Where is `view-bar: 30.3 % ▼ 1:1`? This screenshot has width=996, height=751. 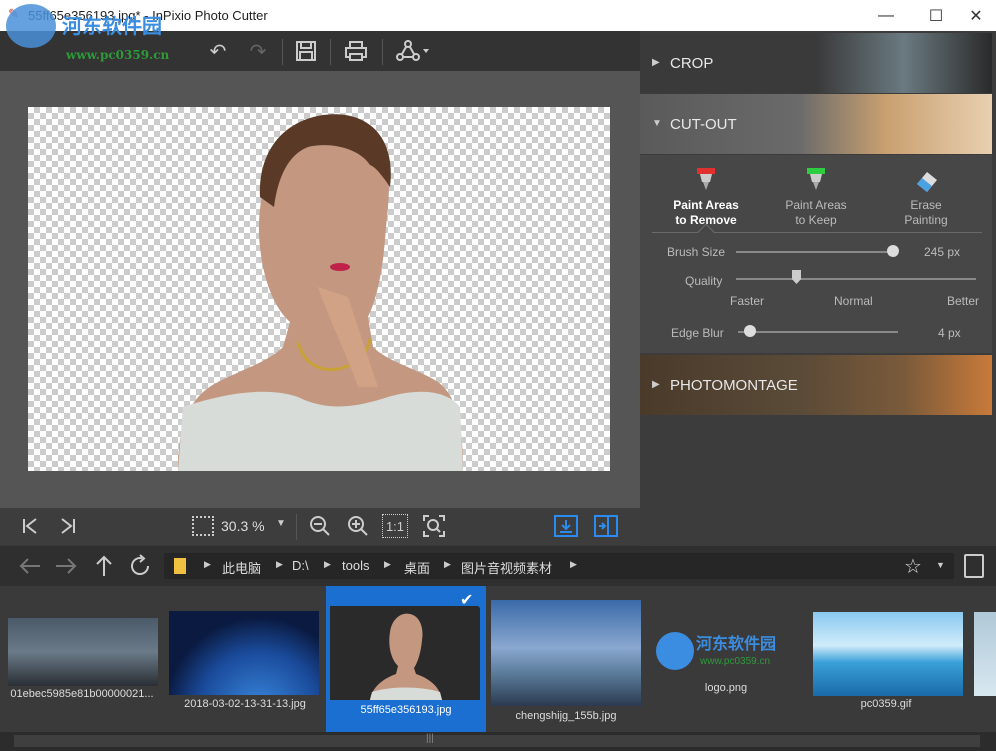
view-bar: 30.3 % ▼ 1:1 is located at coordinates (320, 526).